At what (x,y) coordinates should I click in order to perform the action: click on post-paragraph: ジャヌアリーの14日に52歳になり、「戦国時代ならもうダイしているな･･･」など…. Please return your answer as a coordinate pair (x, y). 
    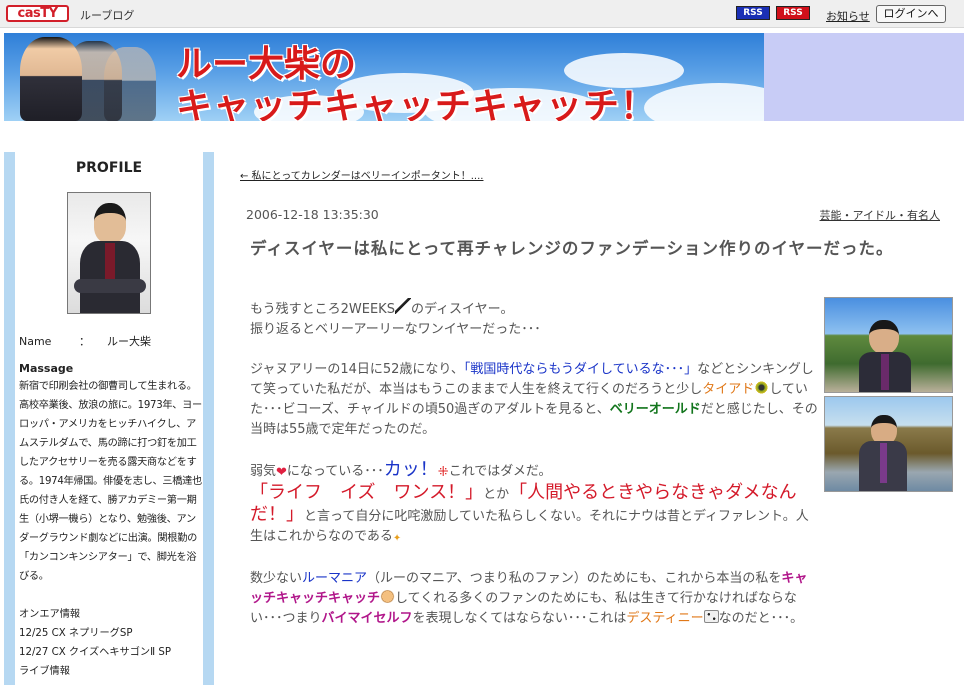
    Looking at the image, I should click on (535, 400).